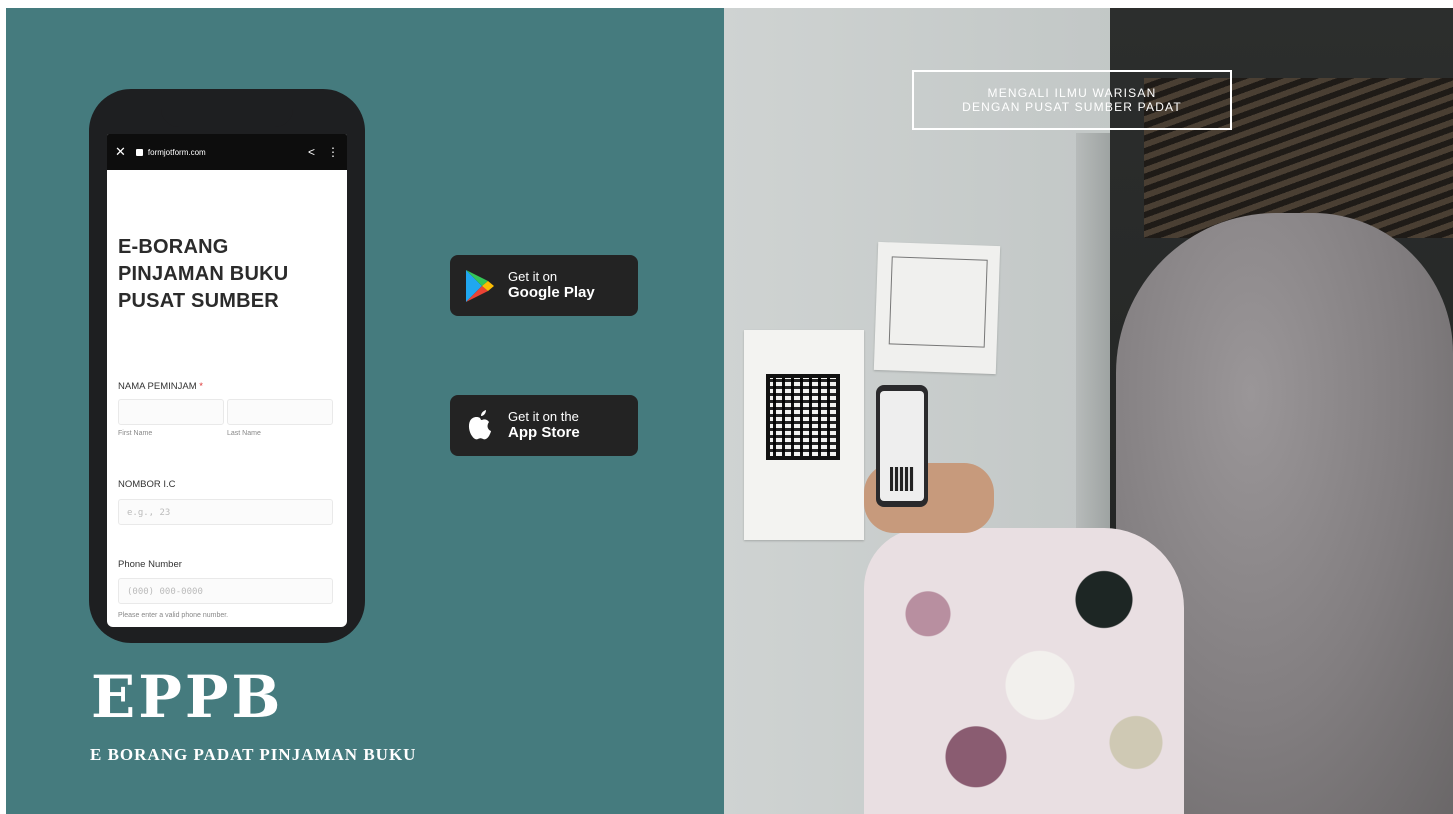  I want to click on floor-plan-drawing, so click(938, 302).